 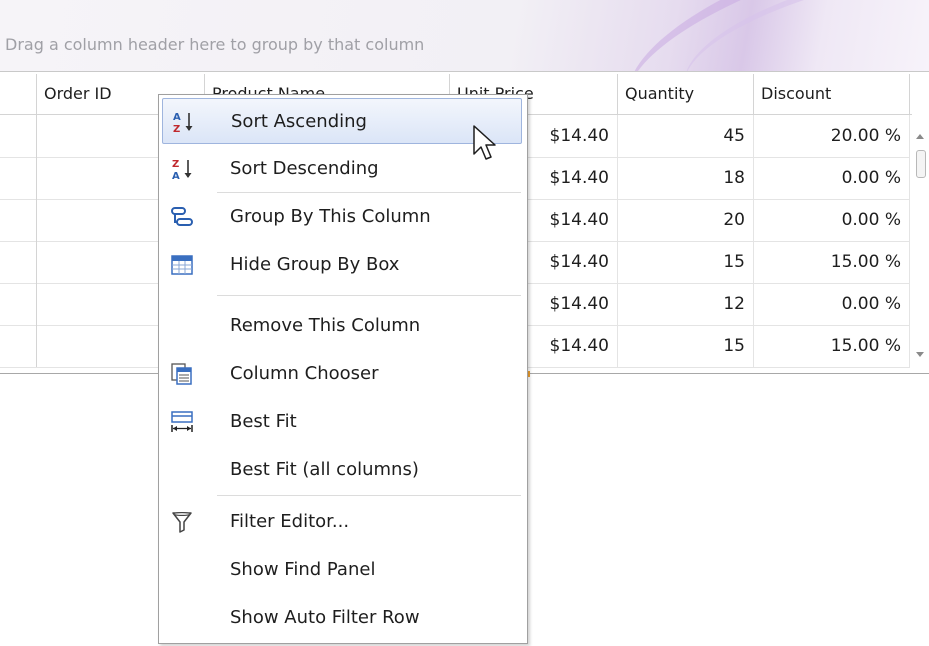 I want to click on menu-item-label: Hide Group By Box, so click(x=315, y=264).